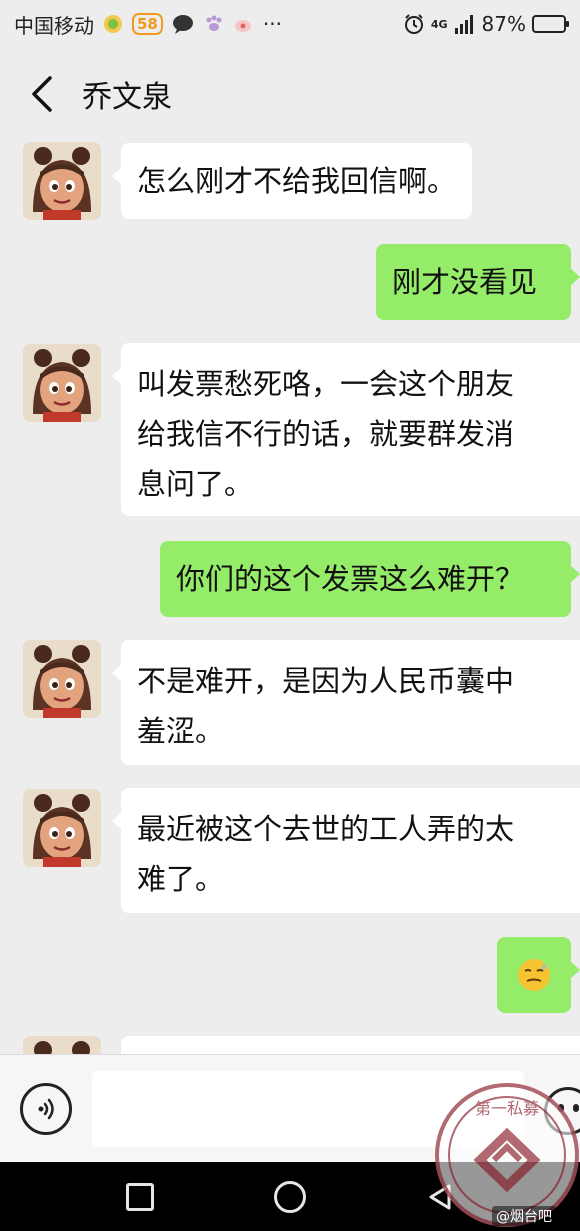  Describe the element at coordinates (439, 24) in the screenshot. I see `network-type-label: 4G` at that location.